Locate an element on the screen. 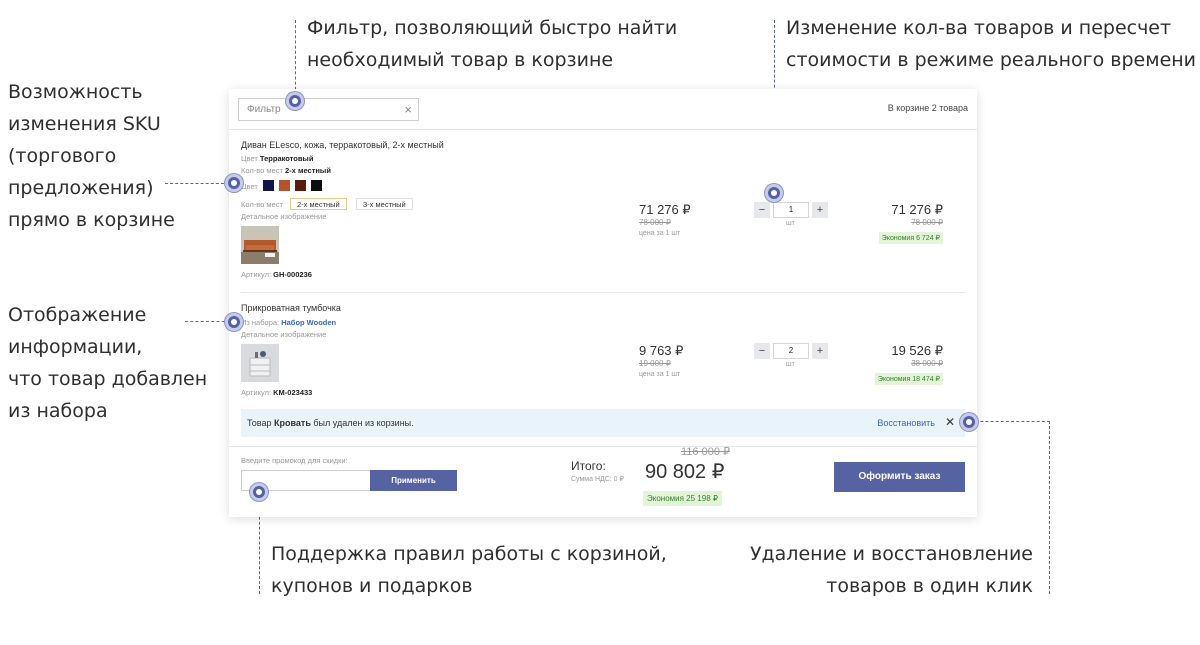 The image size is (1200, 645). total-label: Итого: is located at coordinates (588, 466).